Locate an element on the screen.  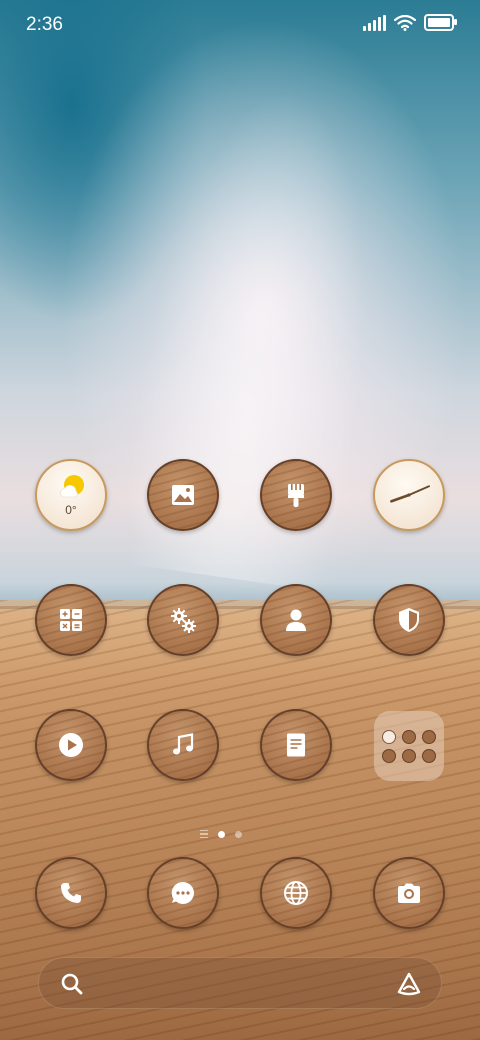
sun-cloud-icon is located at coordinates (72, 486).